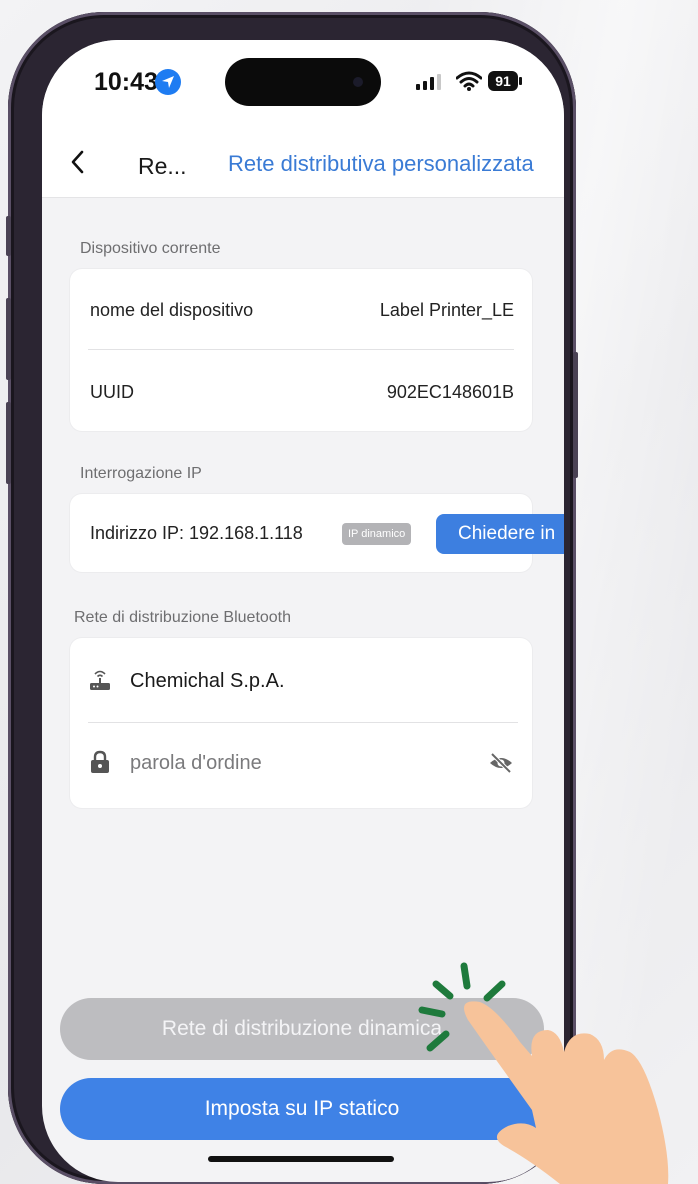 This screenshot has width=698, height=1184. I want to click on ip-address-text: Indirizzo IP: 192.168.1.118, so click(196, 533).